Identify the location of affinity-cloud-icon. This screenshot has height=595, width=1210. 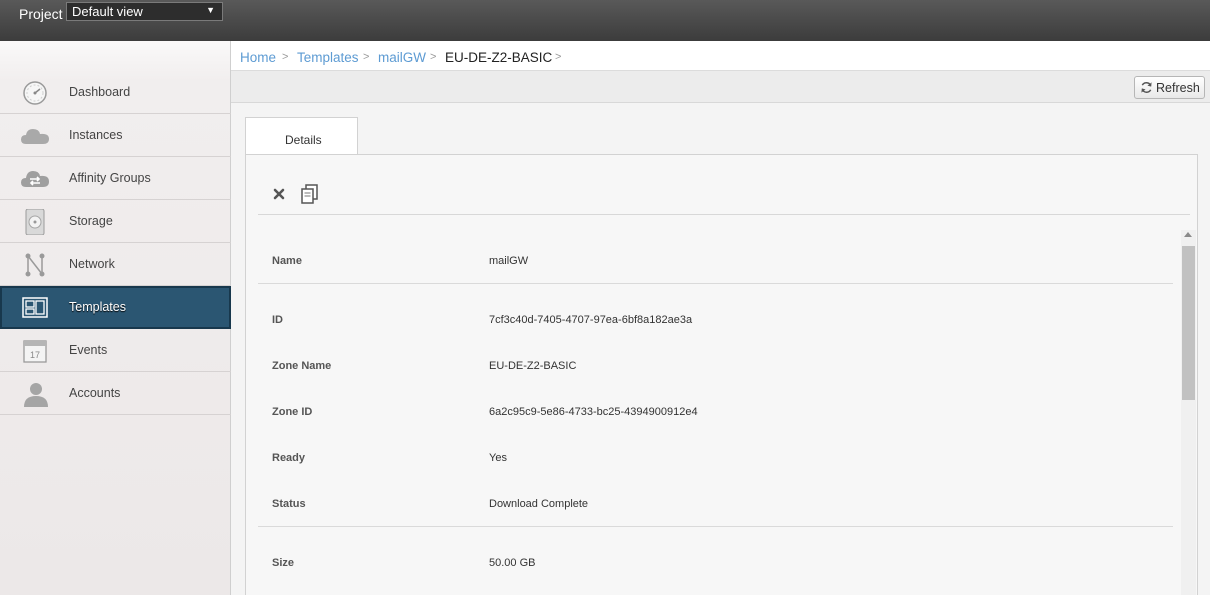
(35, 179).